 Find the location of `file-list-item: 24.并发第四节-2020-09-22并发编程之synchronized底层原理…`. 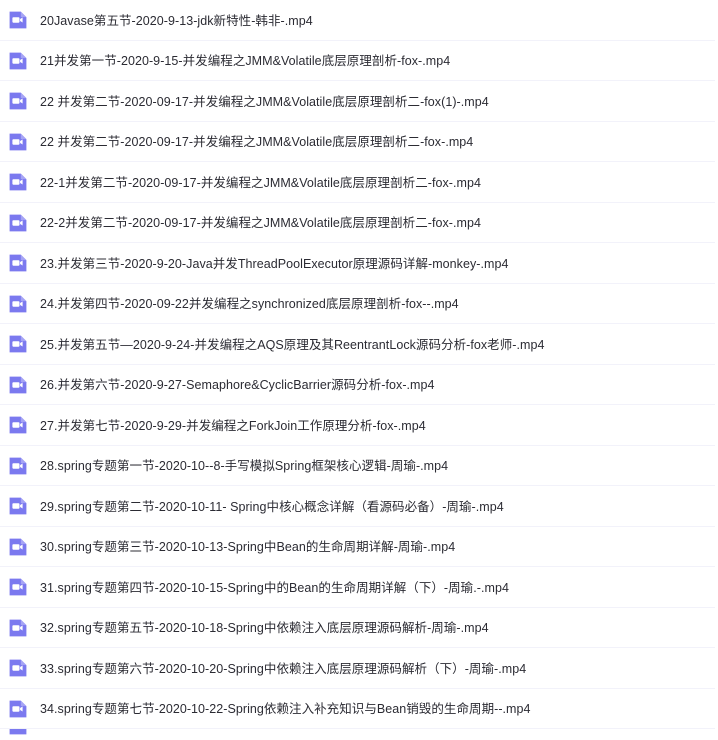

file-list-item: 24.并发第四节-2020-09-22并发编程之synchronized底层原理… is located at coordinates (359, 303).